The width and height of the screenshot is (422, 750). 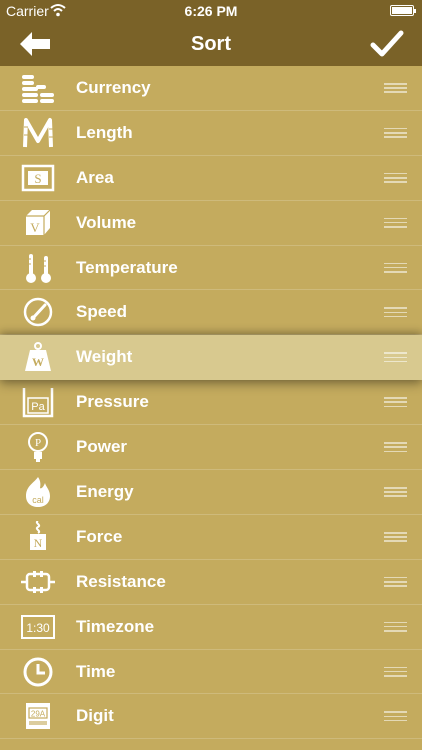 I want to click on area-icon: S, so click(x=38, y=178).